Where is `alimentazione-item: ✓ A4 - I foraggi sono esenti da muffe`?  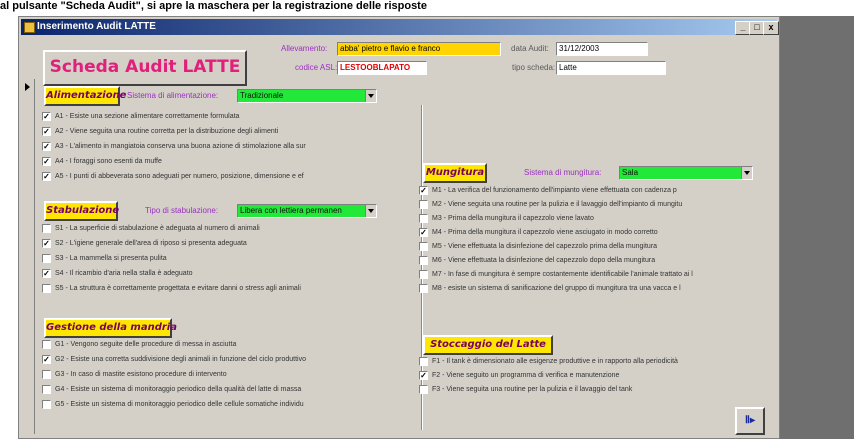 alimentazione-item: ✓ A4 - I foraggi sono esenti da muffe is located at coordinates (214, 161).